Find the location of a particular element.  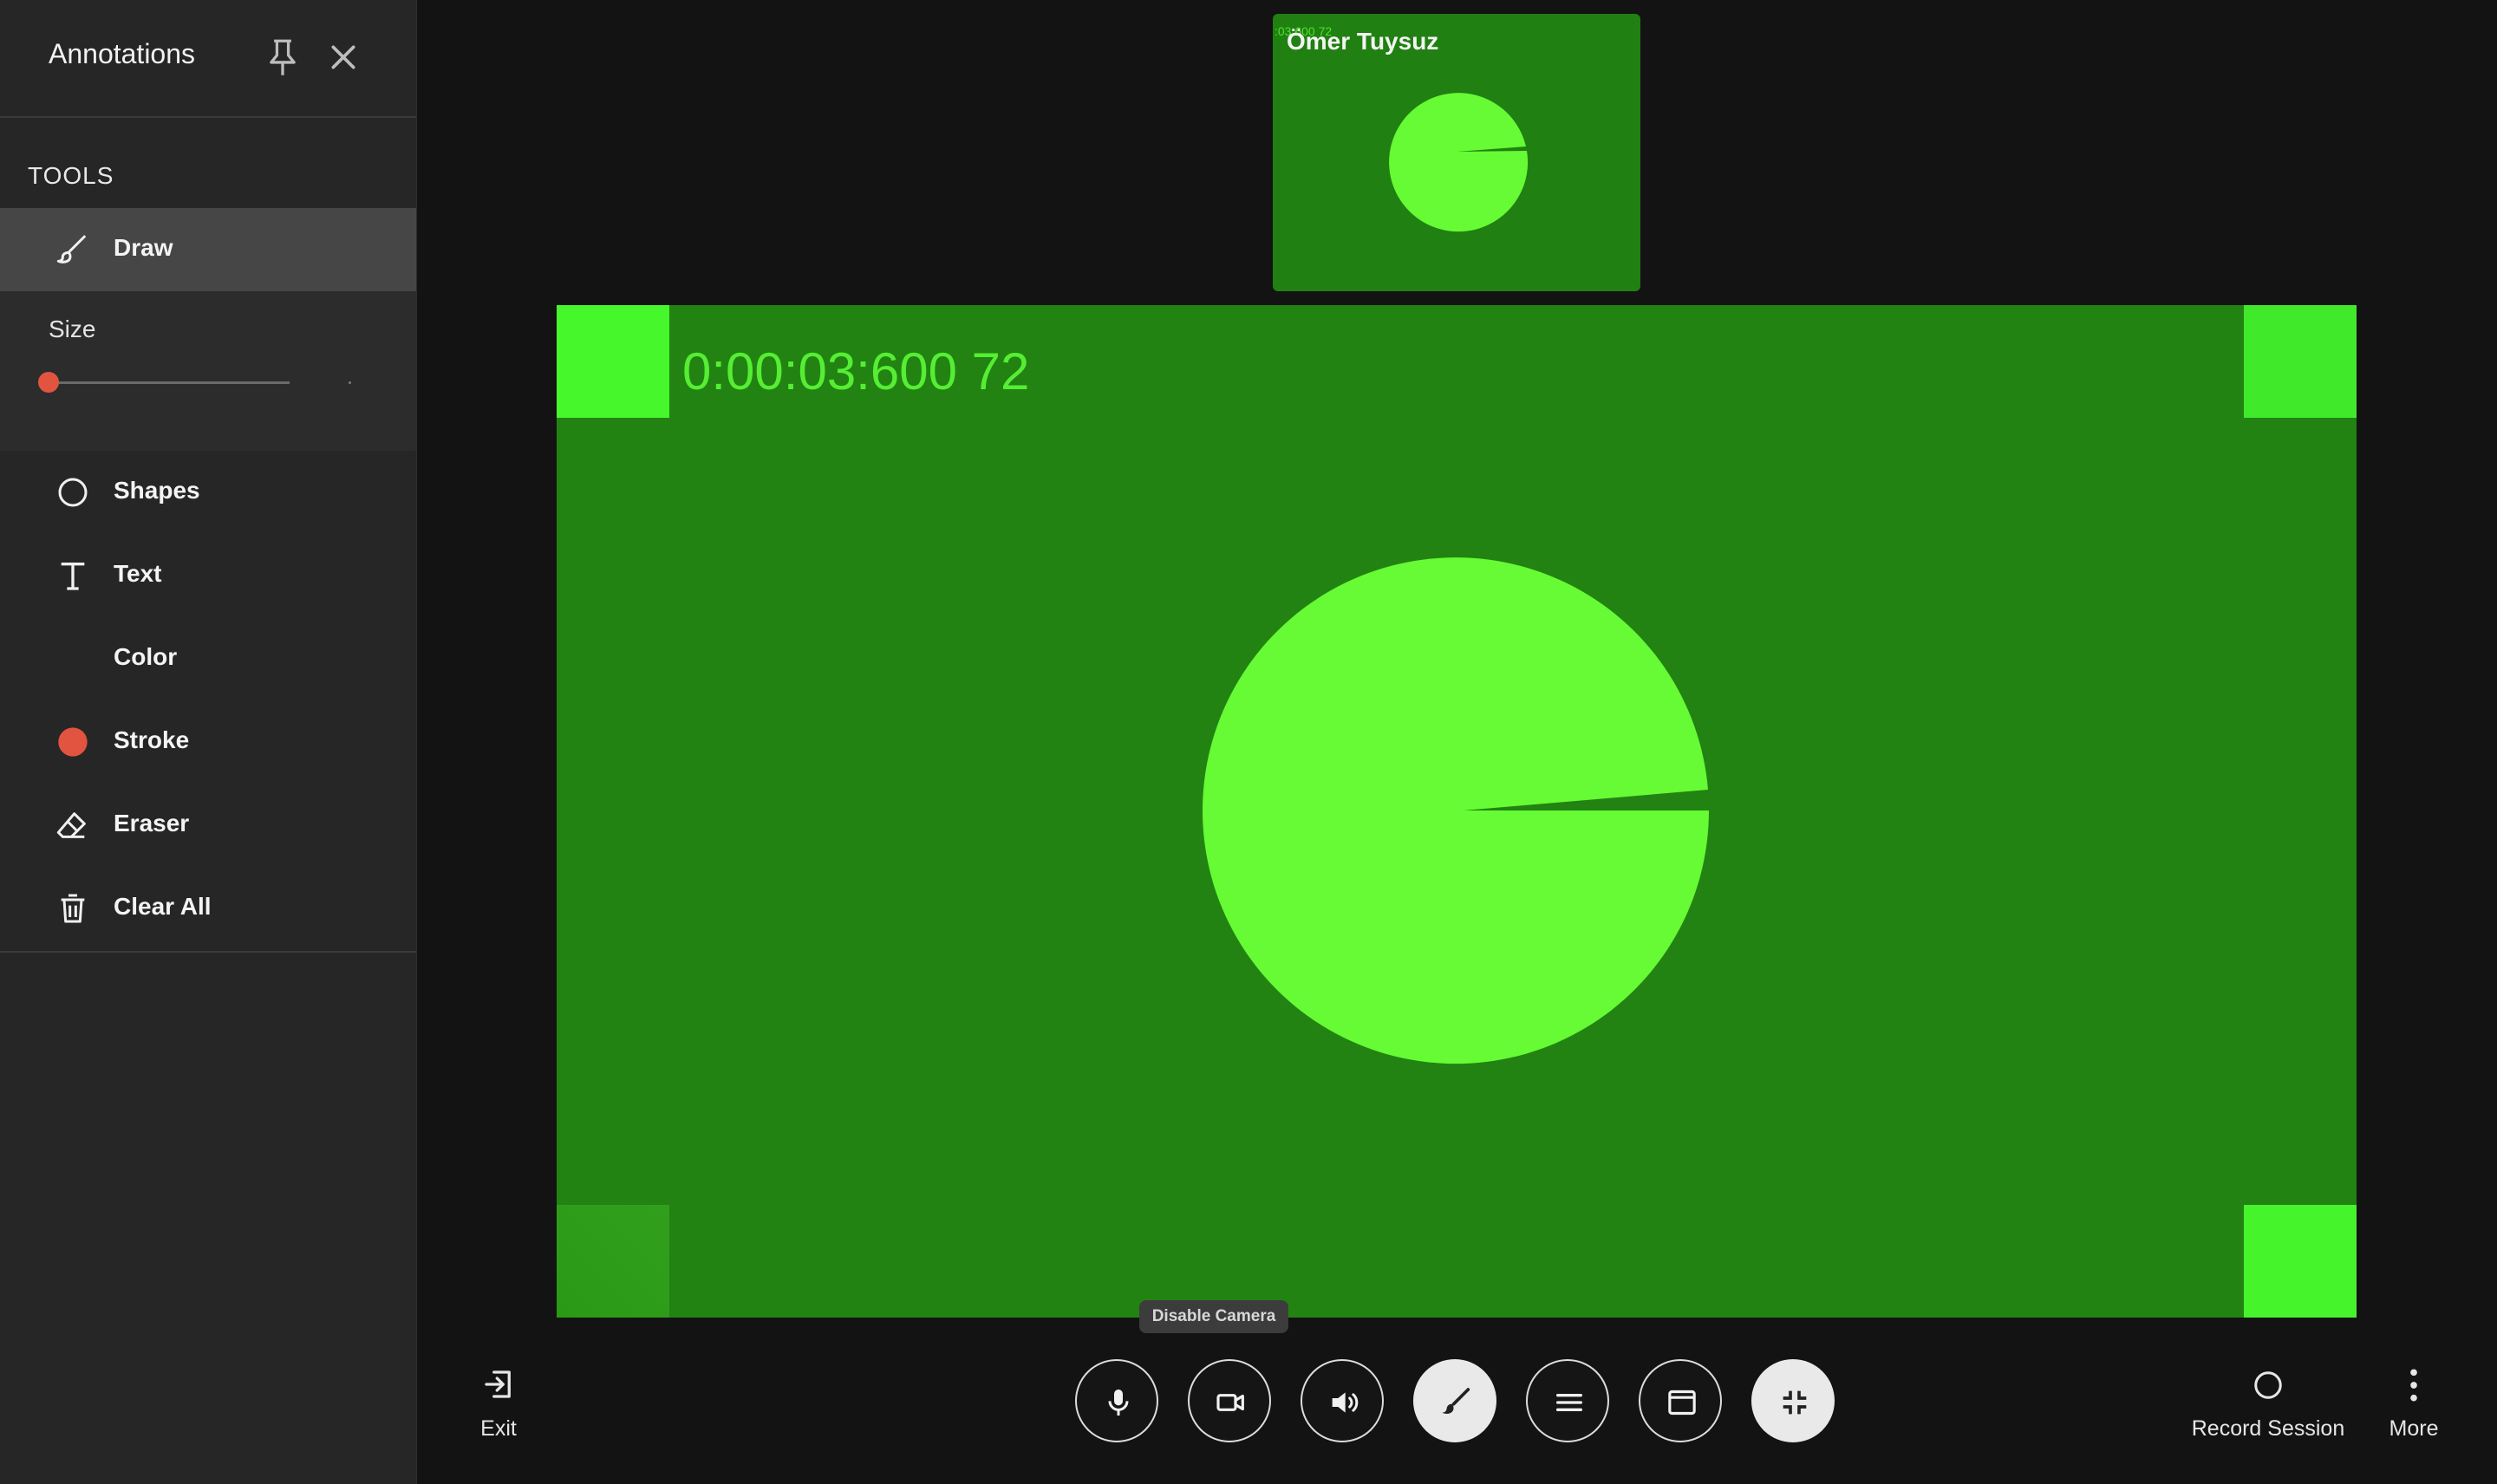

size-slider-thumb is located at coordinates (48, 382).